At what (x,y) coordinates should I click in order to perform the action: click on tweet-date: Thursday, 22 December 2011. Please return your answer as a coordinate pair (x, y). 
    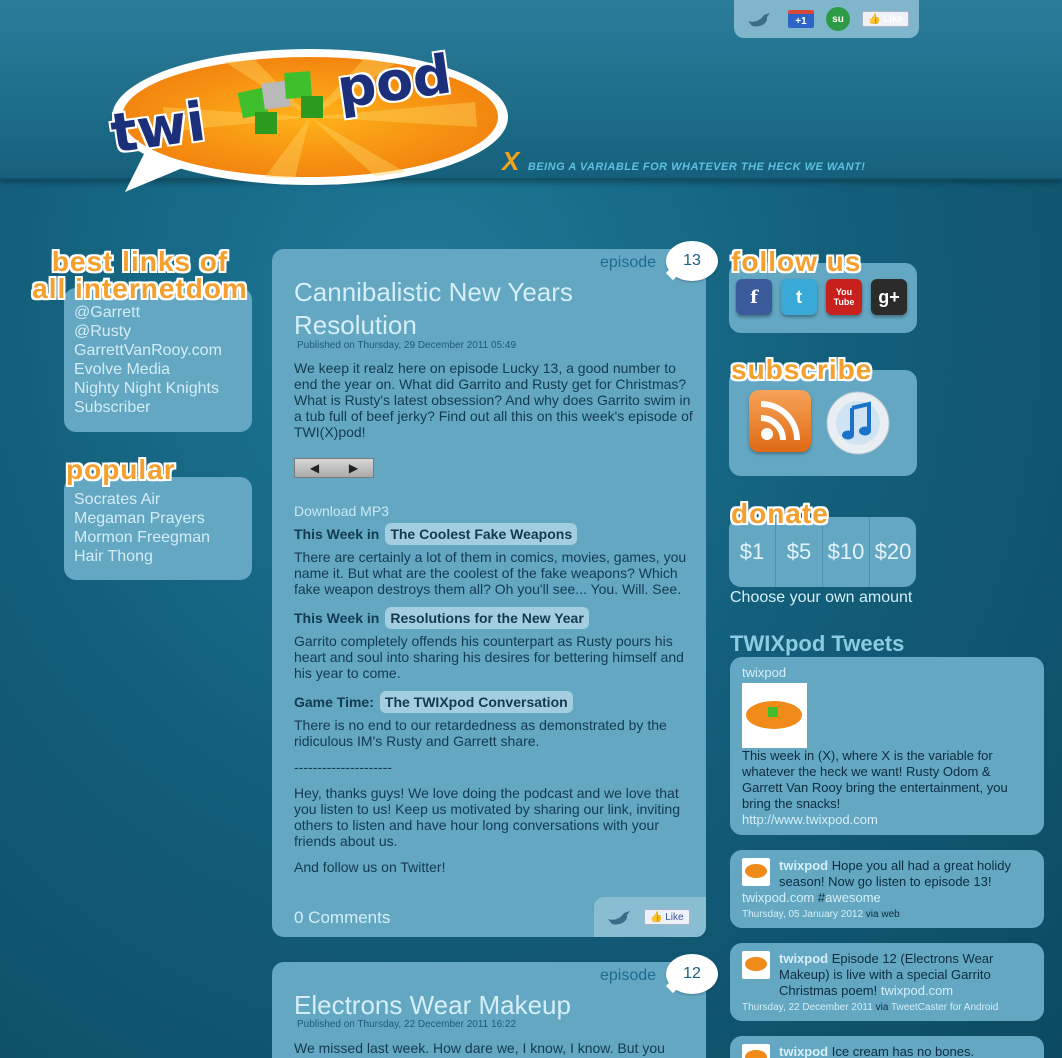
    Looking at the image, I should click on (807, 1007).